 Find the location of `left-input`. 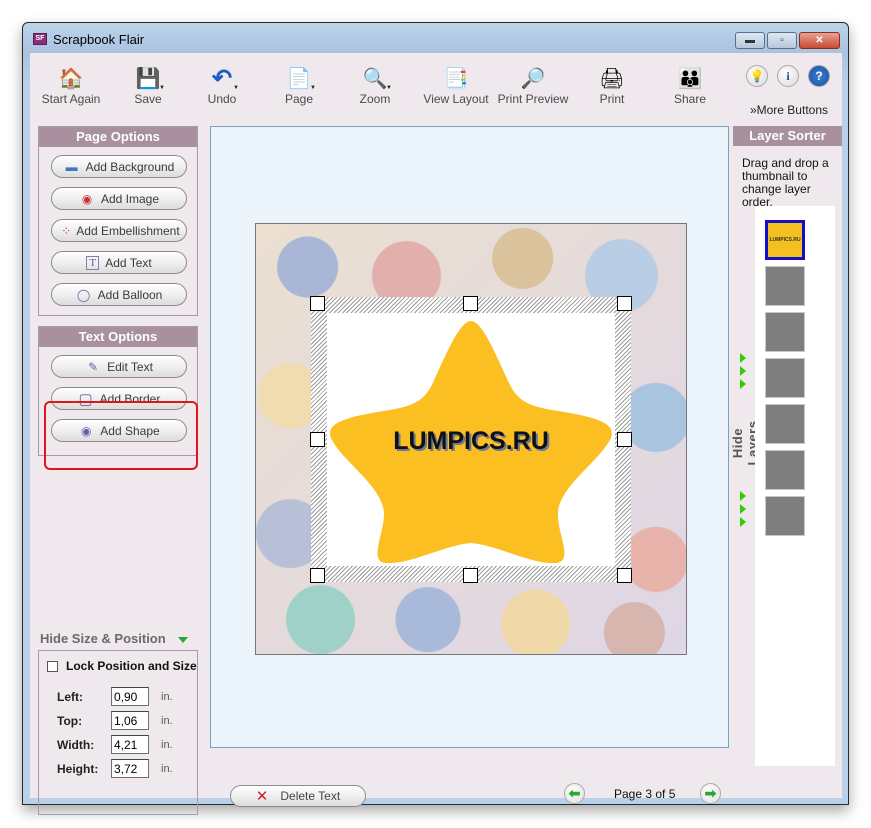

left-input is located at coordinates (130, 696).